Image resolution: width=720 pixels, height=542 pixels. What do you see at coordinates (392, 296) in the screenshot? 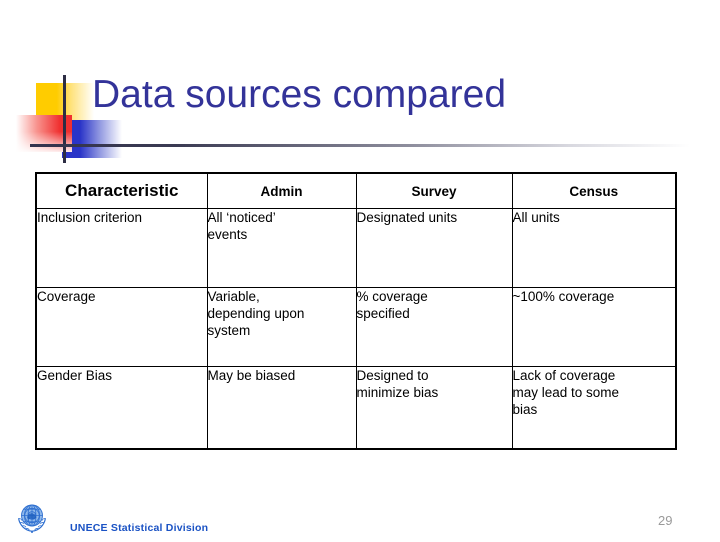
I see `cell-line: % coverage` at bounding box center [392, 296].